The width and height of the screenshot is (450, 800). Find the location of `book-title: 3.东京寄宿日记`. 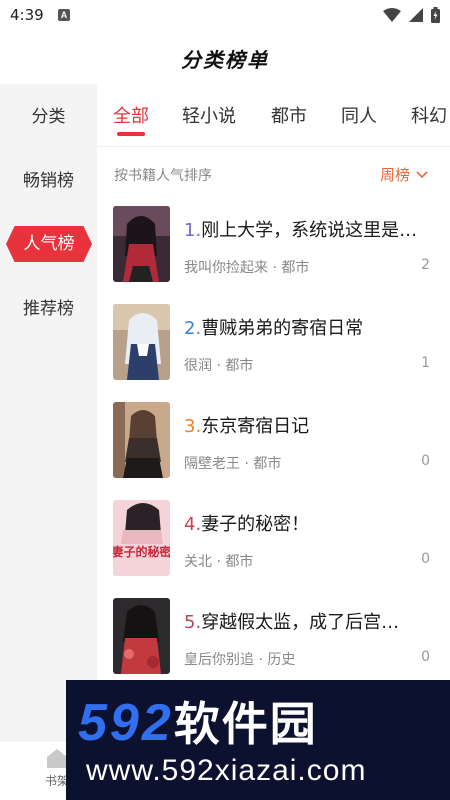

book-title: 3.东京寄宿日记 is located at coordinates (306, 425).